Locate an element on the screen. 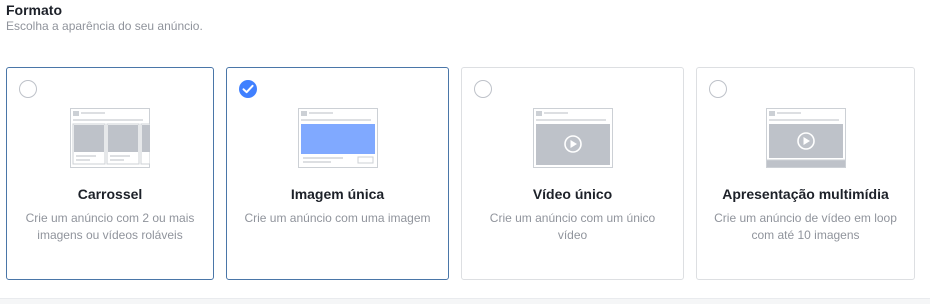 The image size is (930, 304). section-title: Formato is located at coordinates (34, 10).